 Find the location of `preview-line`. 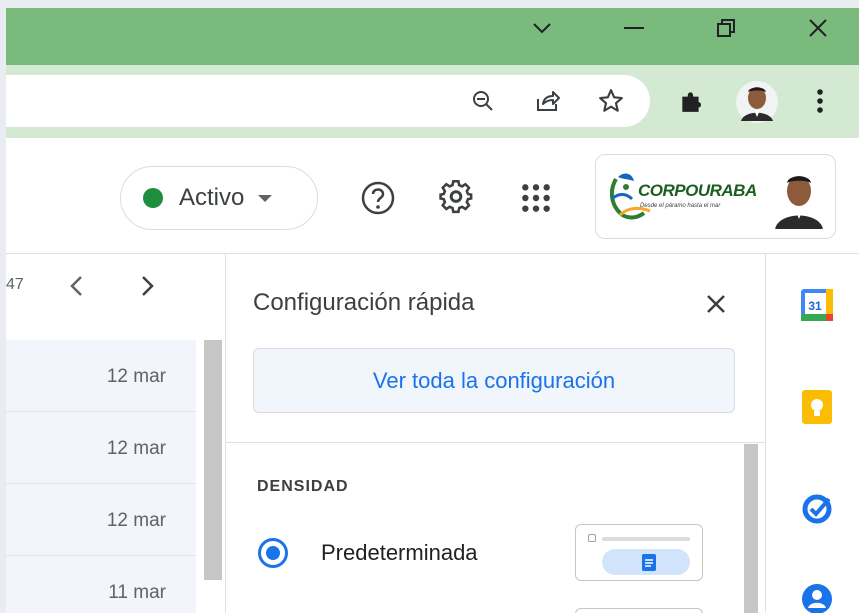

preview-line is located at coordinates (646, 539).